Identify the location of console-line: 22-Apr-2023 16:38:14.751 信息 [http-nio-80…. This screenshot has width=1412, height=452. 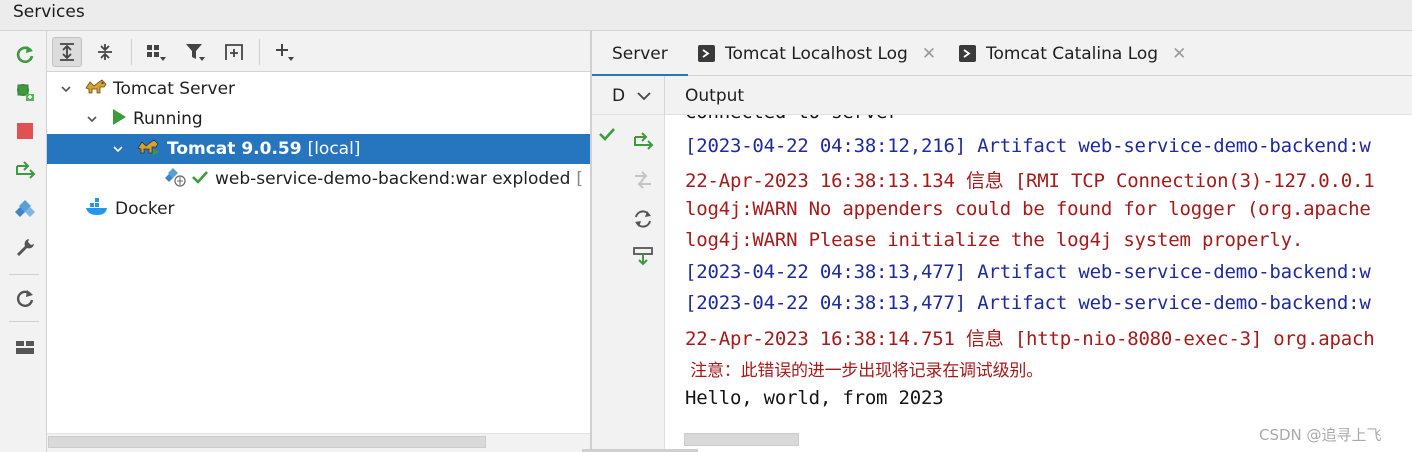
(1030, 339).